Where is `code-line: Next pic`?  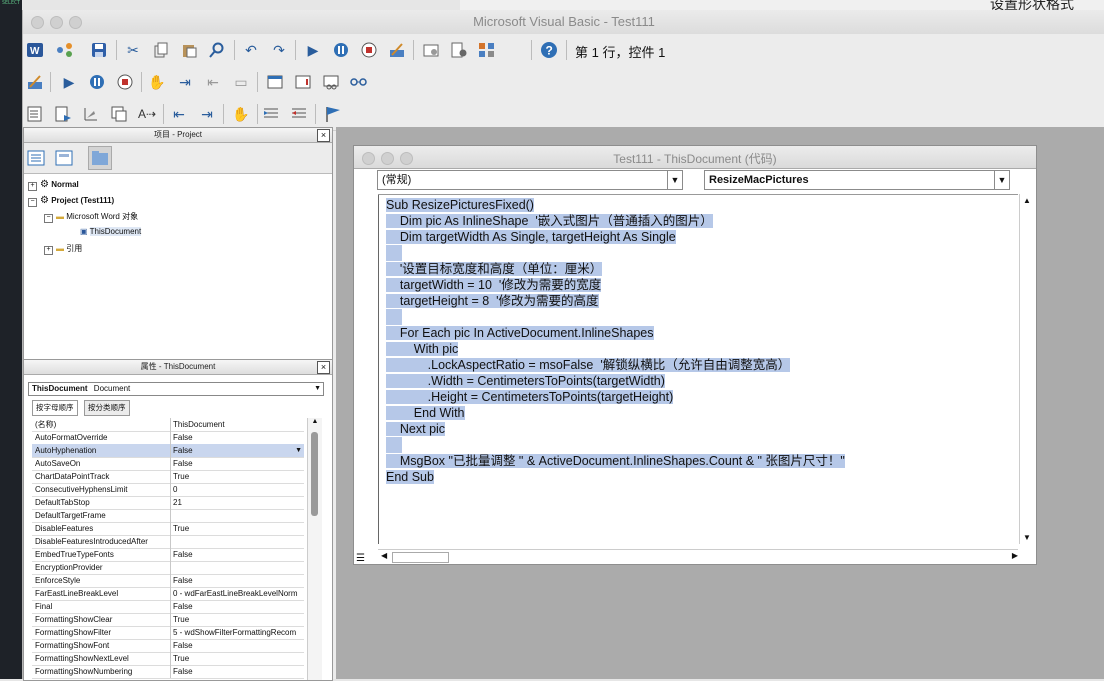 code-line: Next pic is located at coordinates (416, 429).